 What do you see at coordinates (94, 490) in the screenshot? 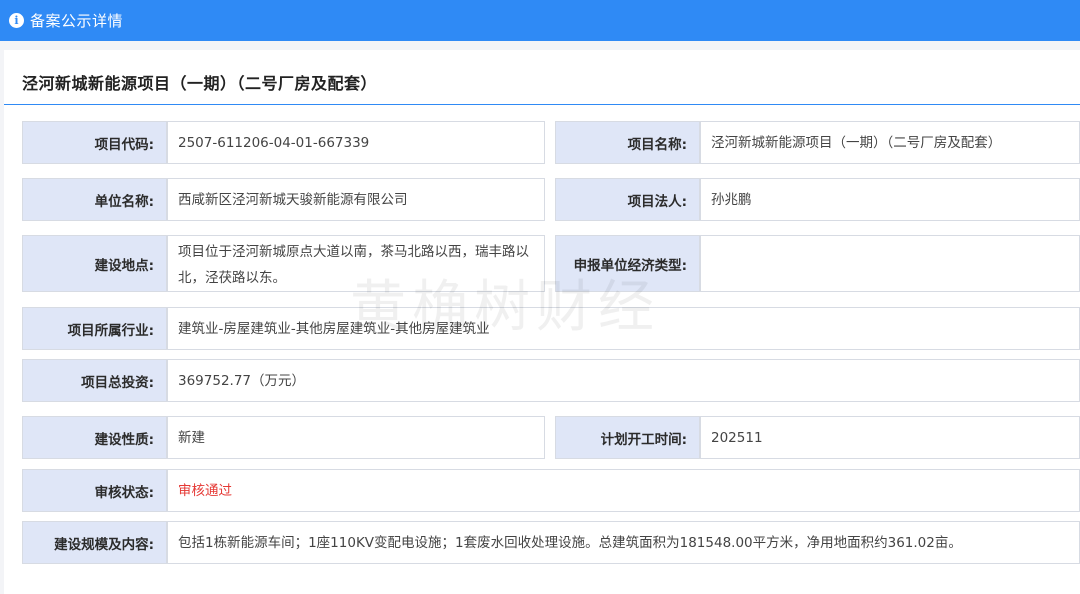
I see `label-review-status: 审核状态:` at bounding box center [94, 490].